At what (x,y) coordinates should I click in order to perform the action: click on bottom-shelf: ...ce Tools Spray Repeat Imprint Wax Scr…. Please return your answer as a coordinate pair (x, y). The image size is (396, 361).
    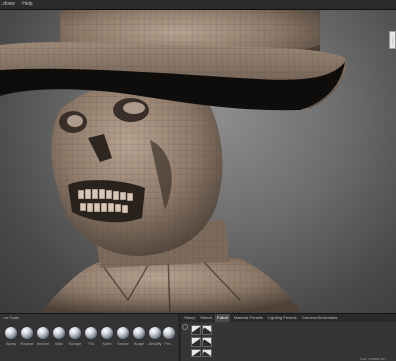
    Looking at the image, I should click on (198, 337).